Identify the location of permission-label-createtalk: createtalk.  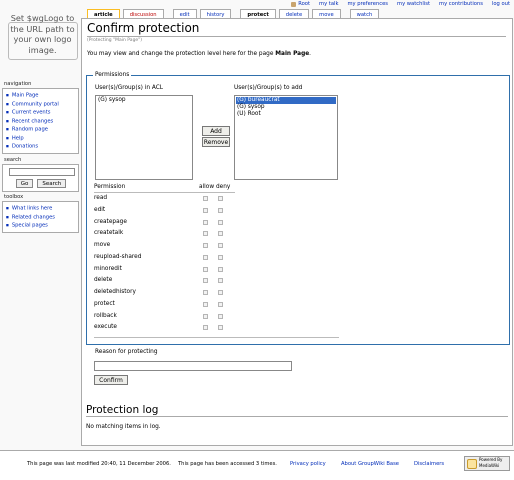
(109, 233).